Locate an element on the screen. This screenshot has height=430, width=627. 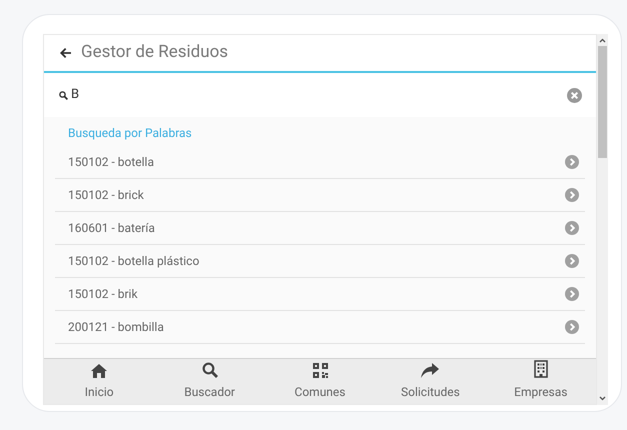
search-field: B is located at coordinates (320, 95).